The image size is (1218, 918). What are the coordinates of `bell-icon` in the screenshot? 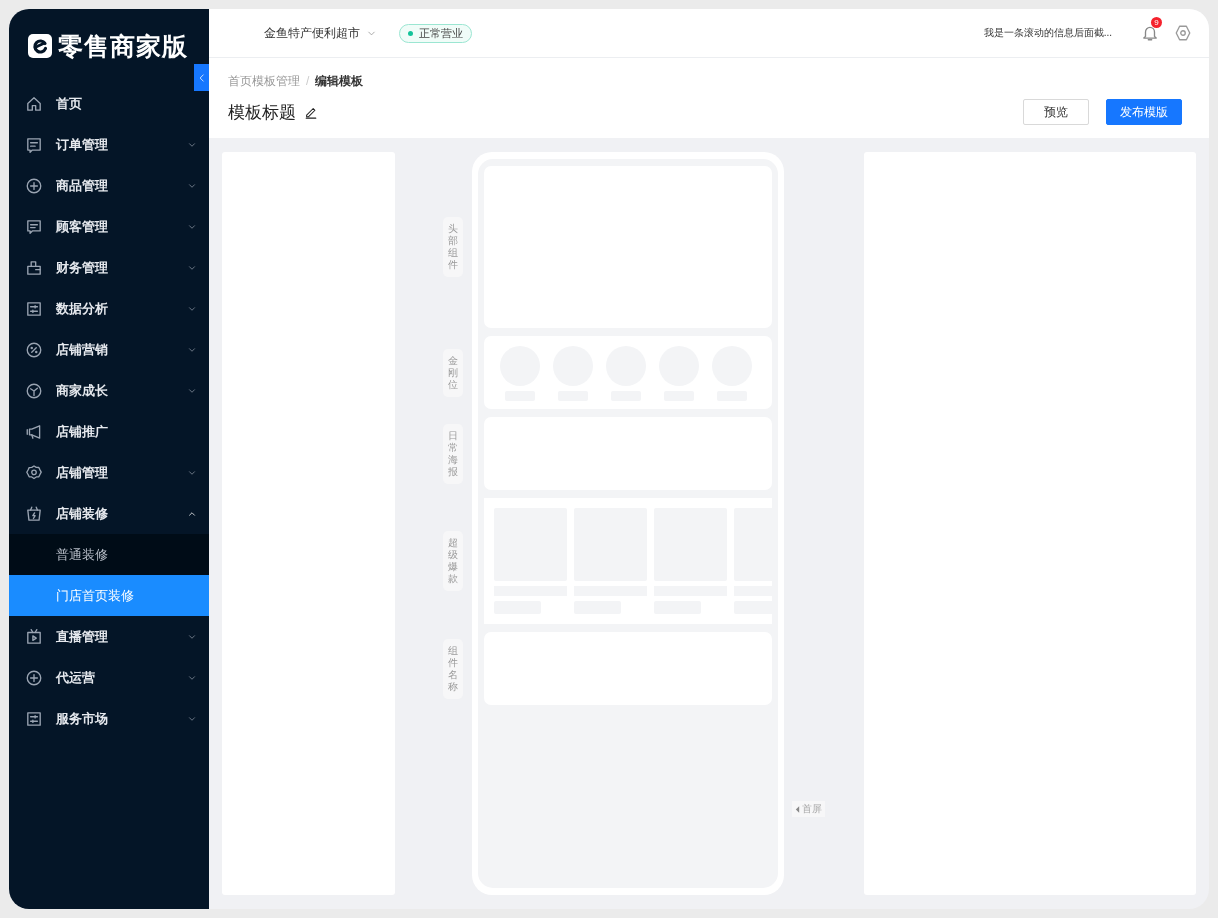 It's located at (1150, 33).